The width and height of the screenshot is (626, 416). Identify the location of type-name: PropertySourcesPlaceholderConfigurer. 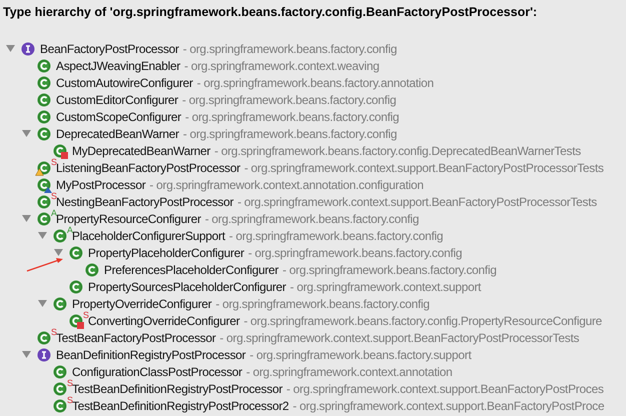
(187, 287).